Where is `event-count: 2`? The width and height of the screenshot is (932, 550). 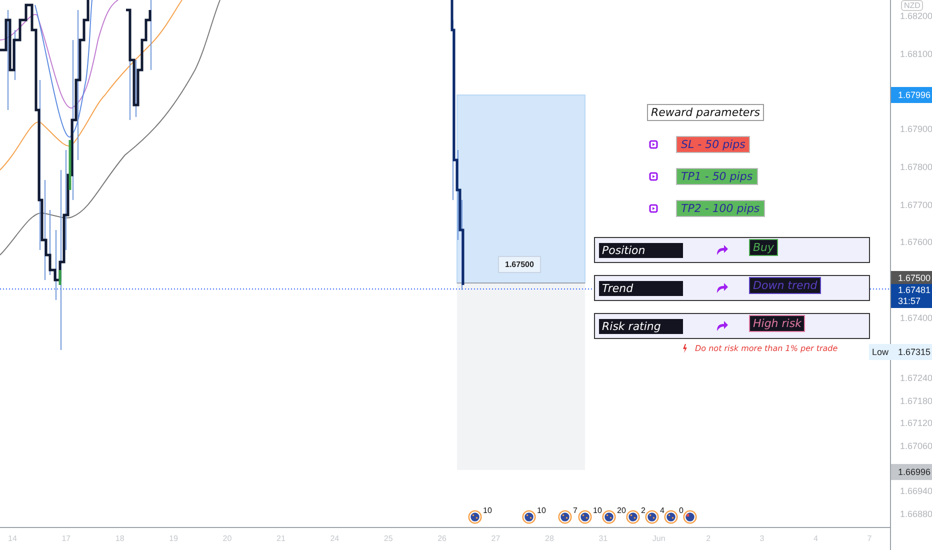
event-count: 2 is located at coordinates (643, 510).